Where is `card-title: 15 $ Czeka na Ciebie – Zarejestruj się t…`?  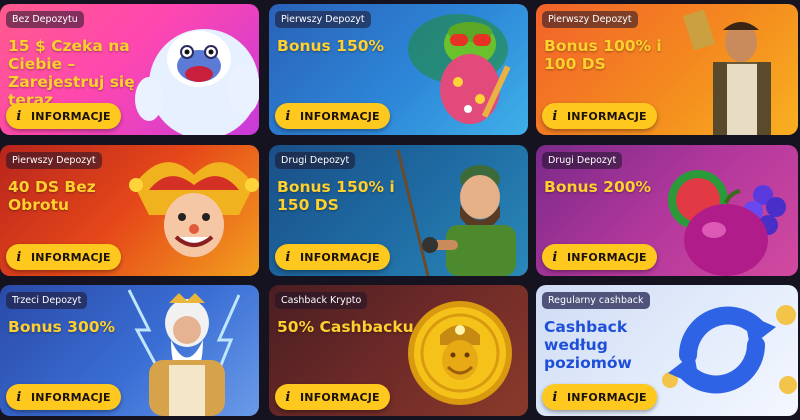
card-title: 15 $ Czeka na Ciebie – Zarejestruj się t… is located at coordinates (71, 73).